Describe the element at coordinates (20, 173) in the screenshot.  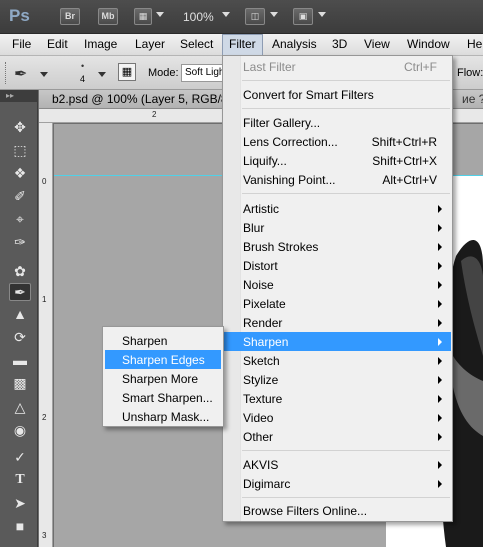
I see `lasso-tool-icon: ❖` at that location.